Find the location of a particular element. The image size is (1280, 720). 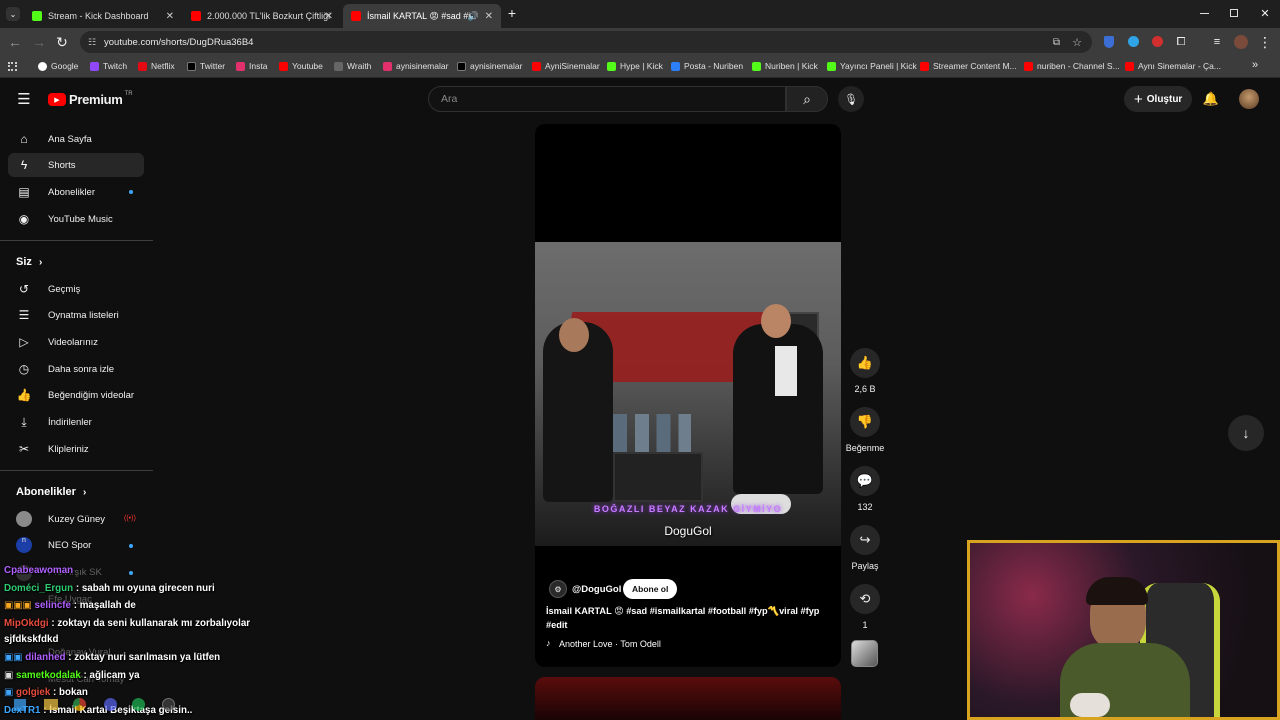

taskbar-folder-icon is located at coordinates (51, 704).